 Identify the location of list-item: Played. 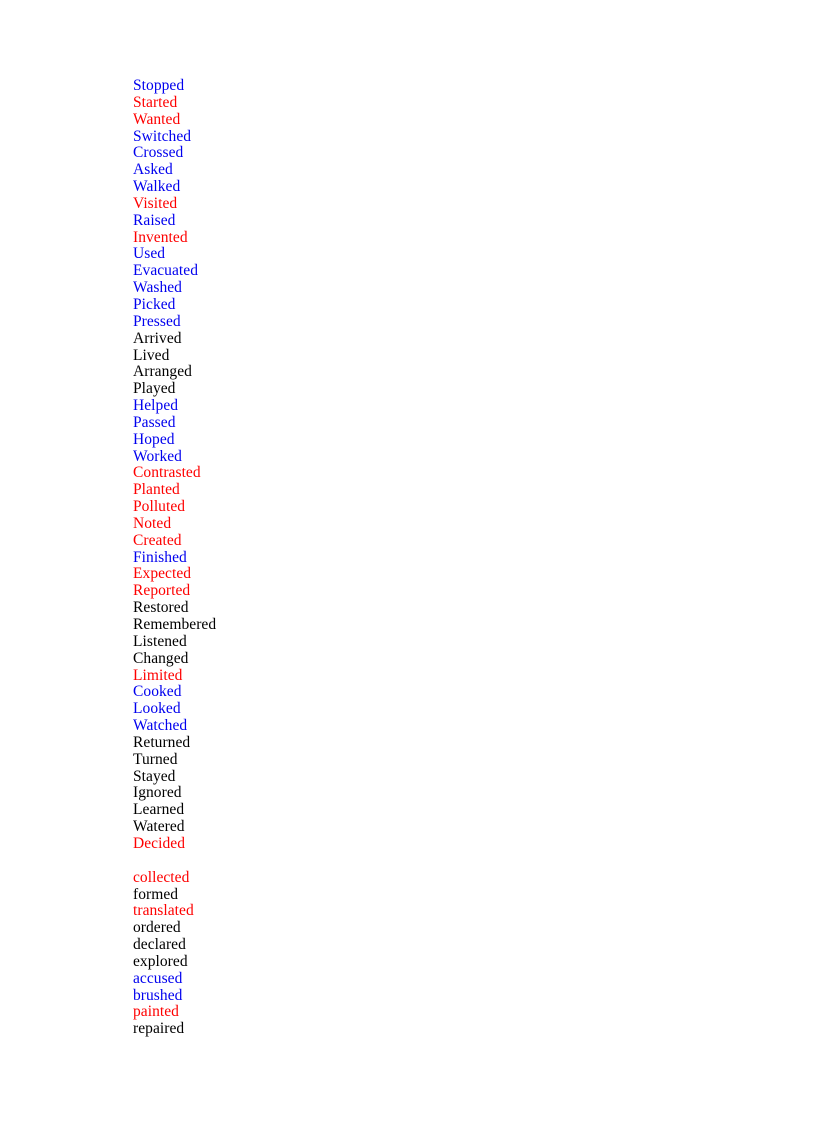
(154, 389).